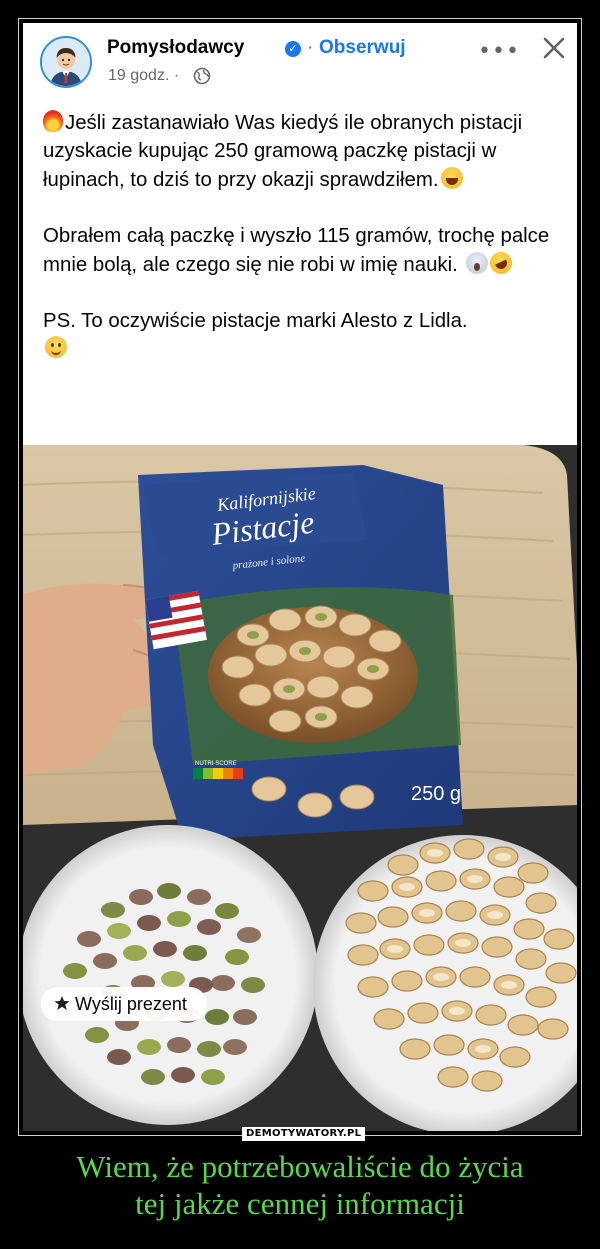 The image size is (600, 1249). What do you see at coordinates (56, 347) in the screenshot?
I see `smiling-emoji-icon` at bounding box center [56, 347].